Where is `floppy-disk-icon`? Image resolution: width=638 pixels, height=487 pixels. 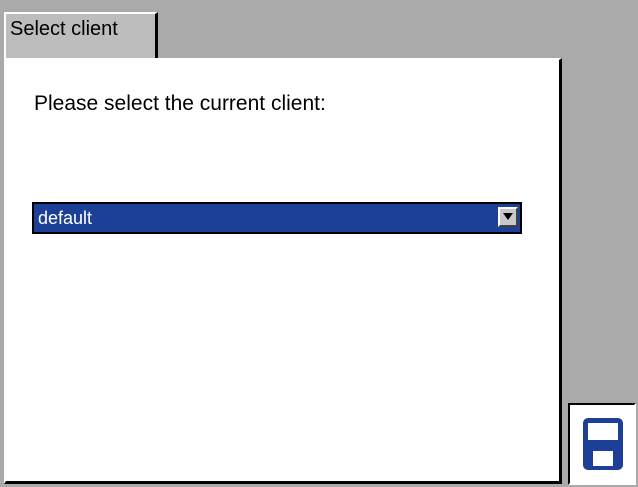
floppy-disk-icon is located at coordinates (603, 444).